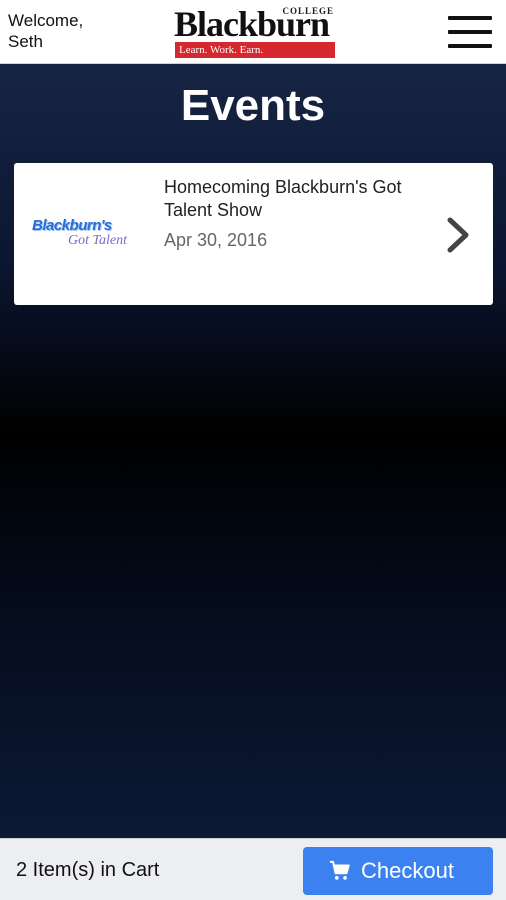 The height and width of the screenshot is (900, 506). I want to click on page-title: Events, so click(253, 105).